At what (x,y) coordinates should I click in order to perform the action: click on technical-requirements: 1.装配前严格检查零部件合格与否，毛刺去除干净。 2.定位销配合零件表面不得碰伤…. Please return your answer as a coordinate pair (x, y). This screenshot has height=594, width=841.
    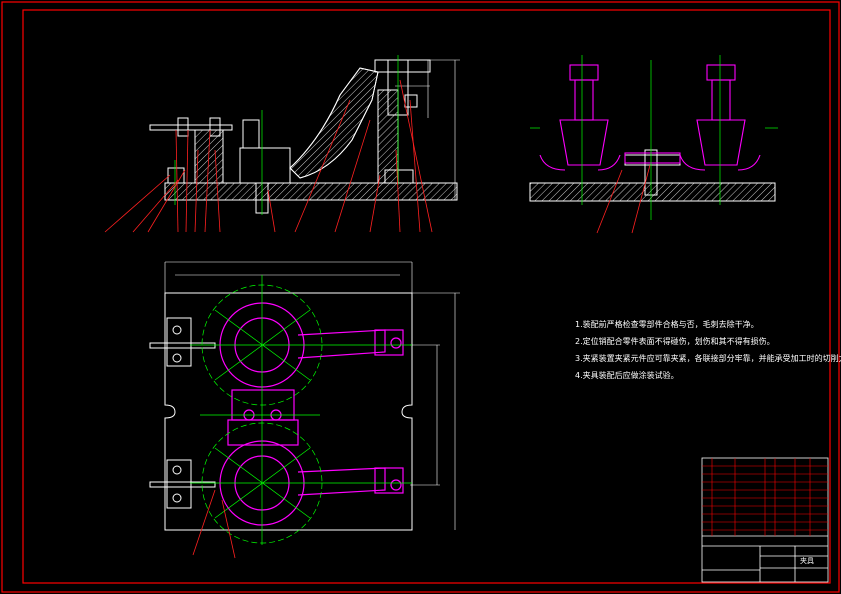
    Looking at the image, I should click on (708, 350).